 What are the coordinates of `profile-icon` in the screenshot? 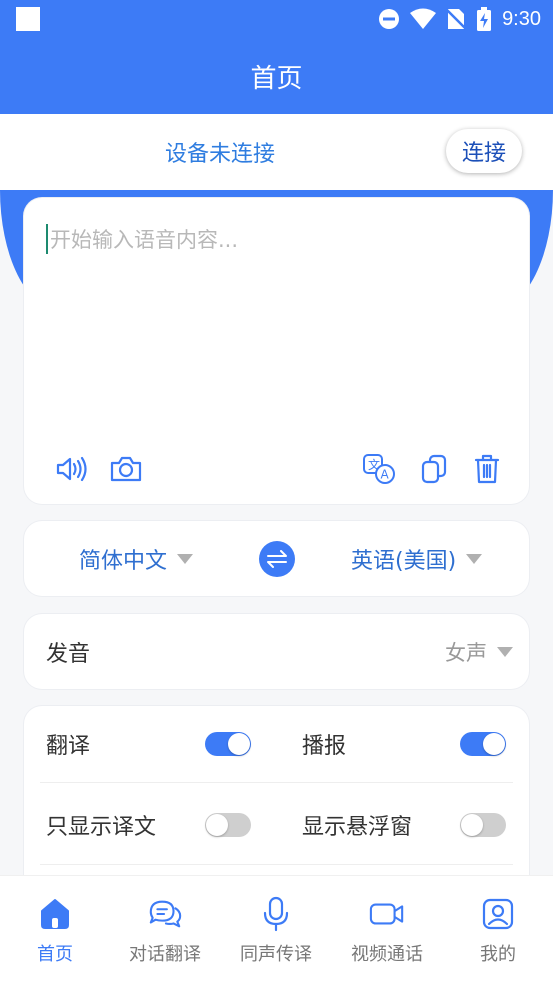 It's located at (498, 914).